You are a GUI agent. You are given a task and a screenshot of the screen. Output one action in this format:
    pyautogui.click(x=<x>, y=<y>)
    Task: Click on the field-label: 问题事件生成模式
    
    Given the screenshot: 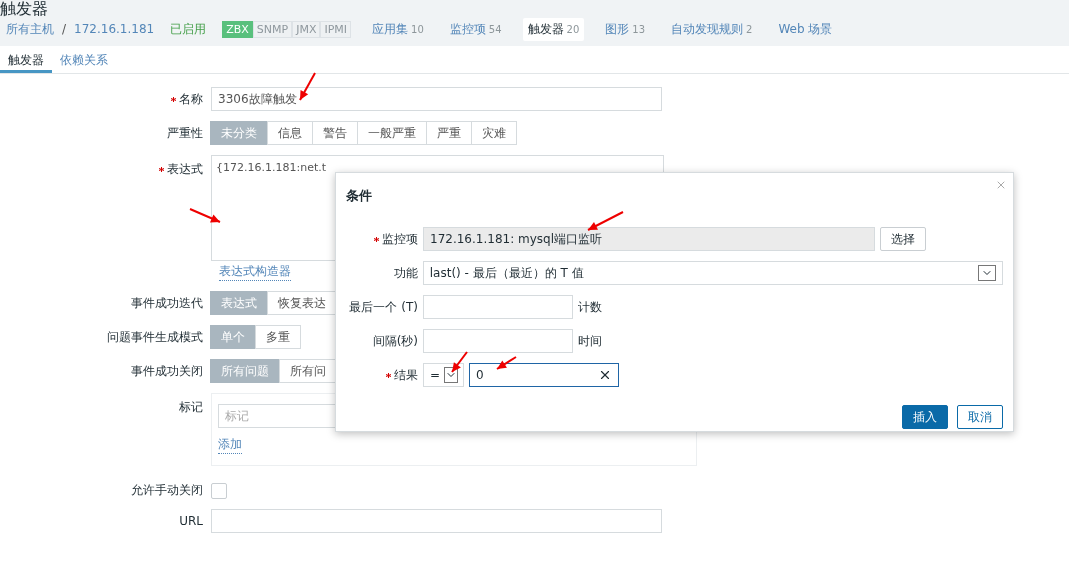 What is the action you would take?
    pyautogui.click(x=155, y=337)
    